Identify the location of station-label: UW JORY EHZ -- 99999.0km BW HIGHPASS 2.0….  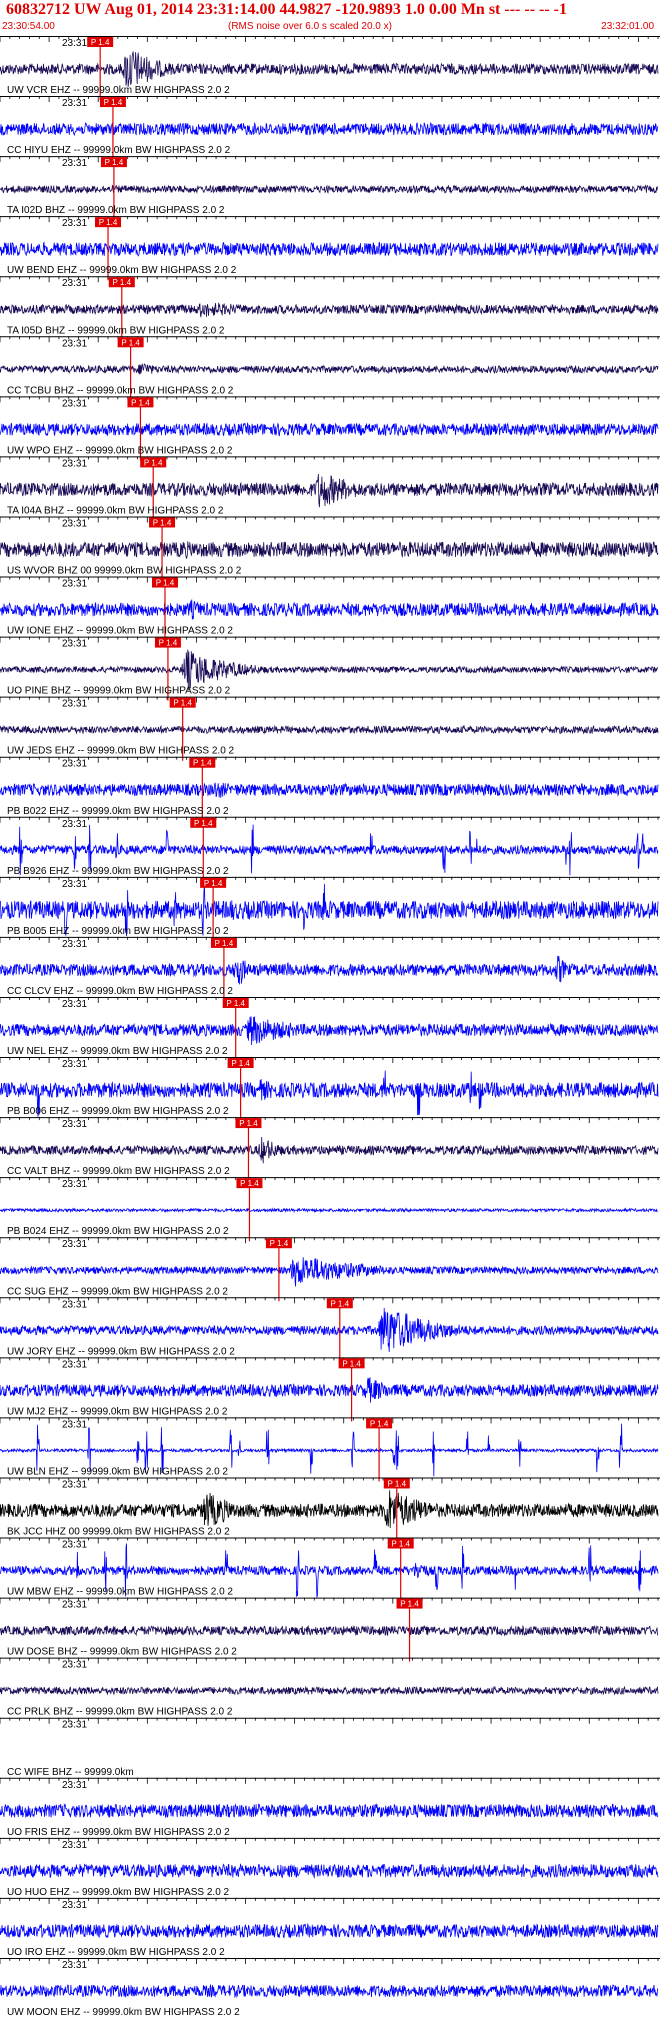
(121, 1351).